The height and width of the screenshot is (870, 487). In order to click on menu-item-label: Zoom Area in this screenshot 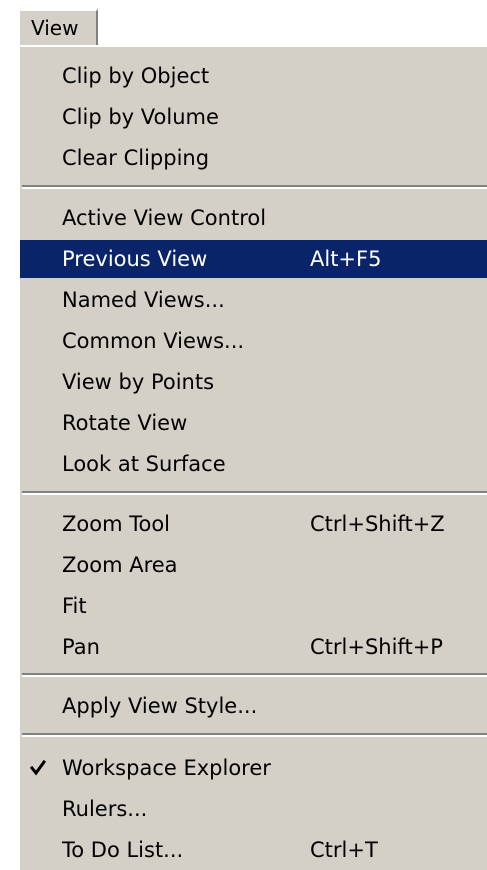, I will do `click(120, 565)`.